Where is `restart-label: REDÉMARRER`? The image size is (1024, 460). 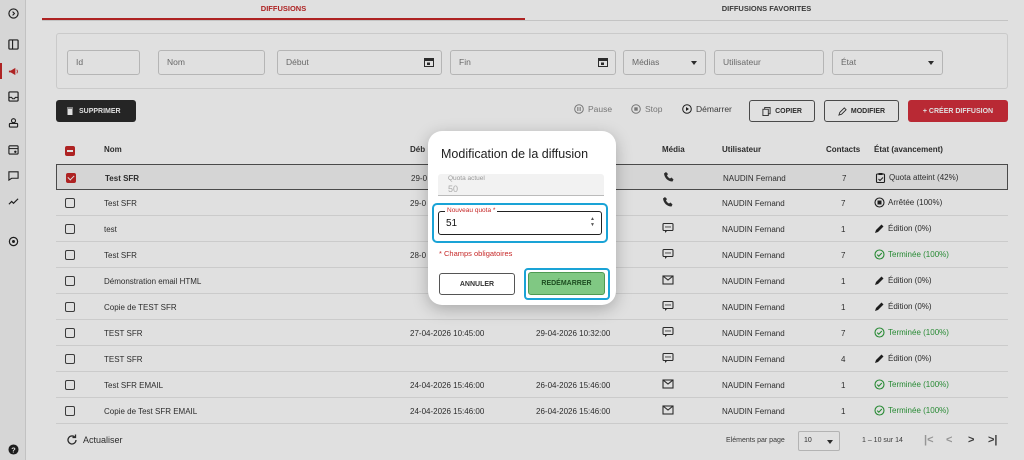 restart-label: REDÉMARRER is located at coordinates (566, 283).